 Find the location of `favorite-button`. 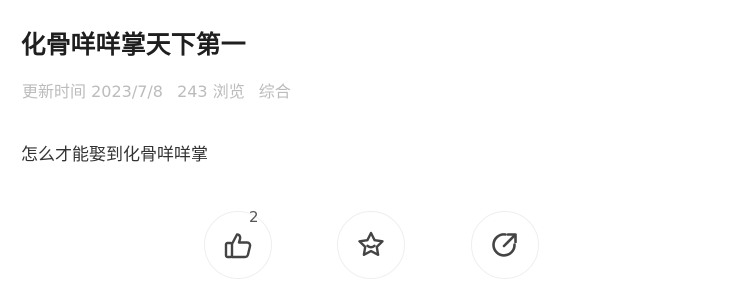

favorite-button is located at coordinates (371, 245).